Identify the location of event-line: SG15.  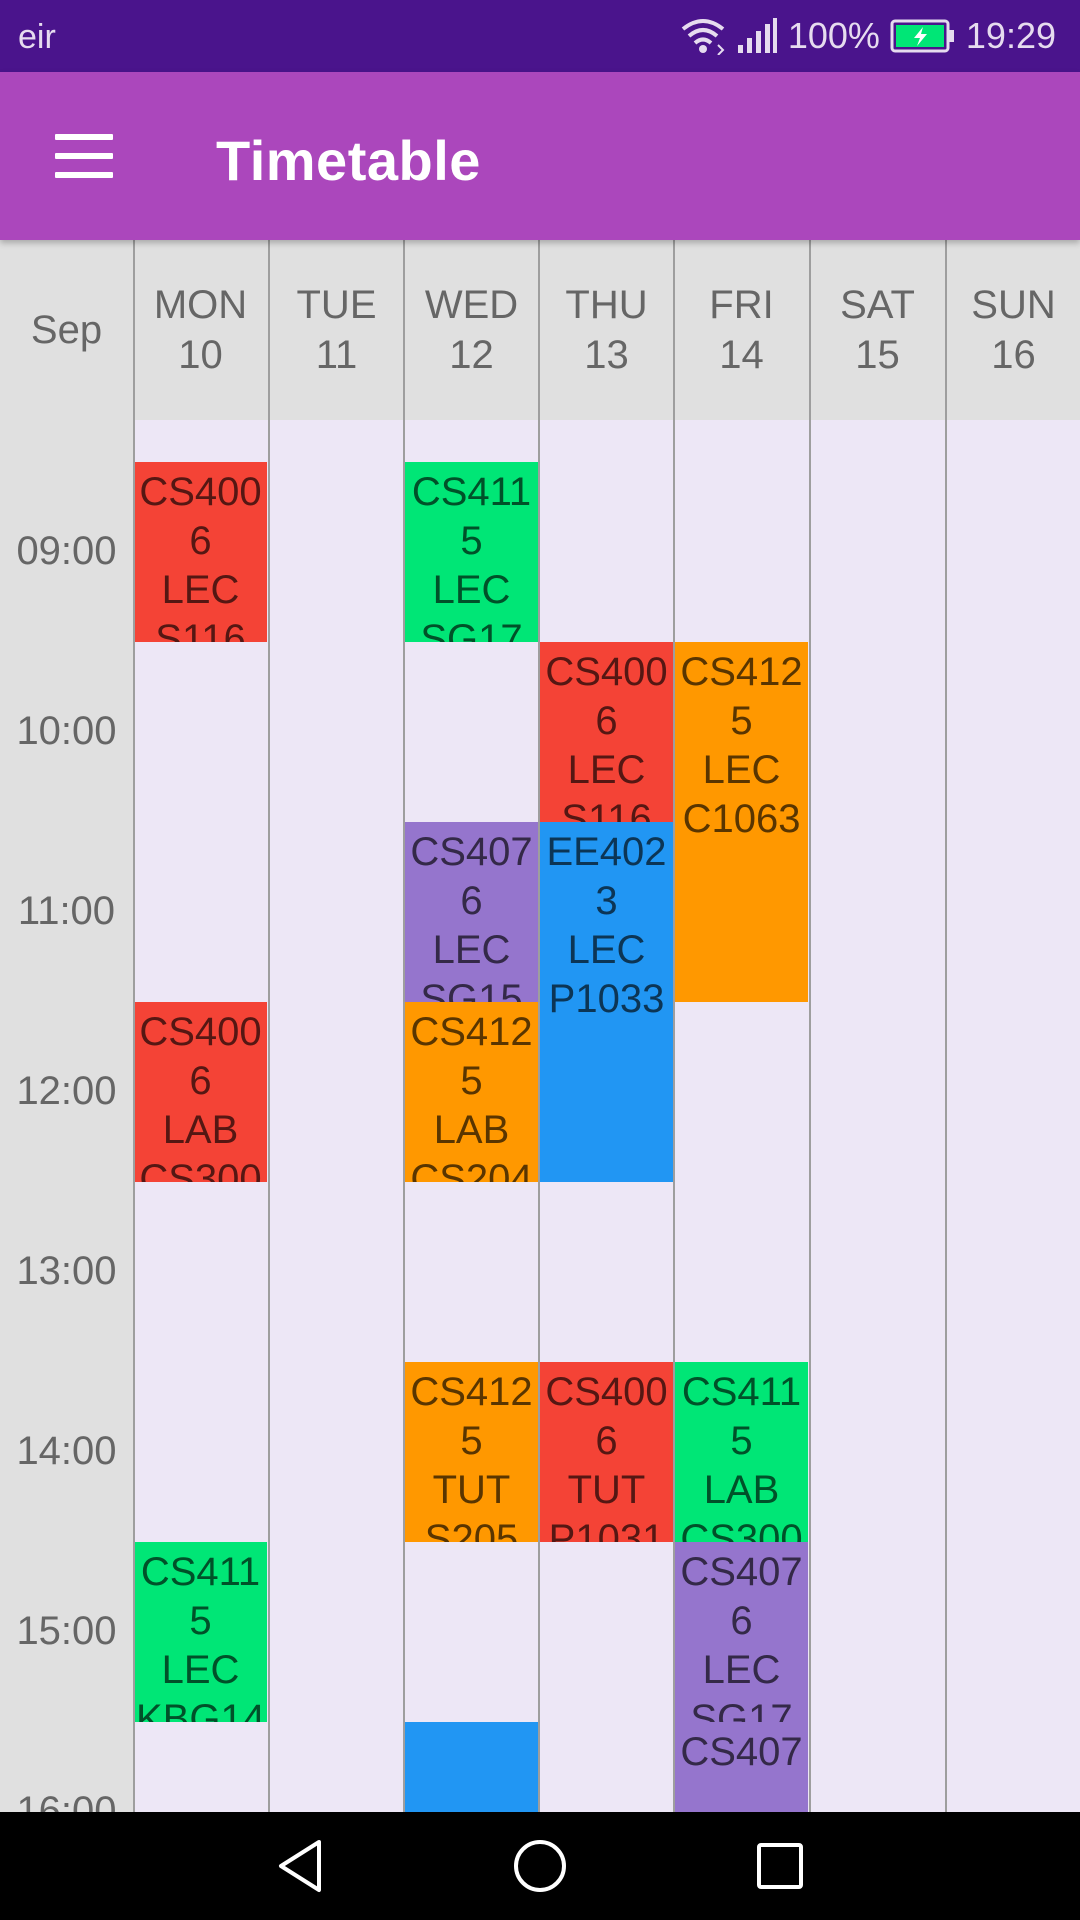
(471, 989).